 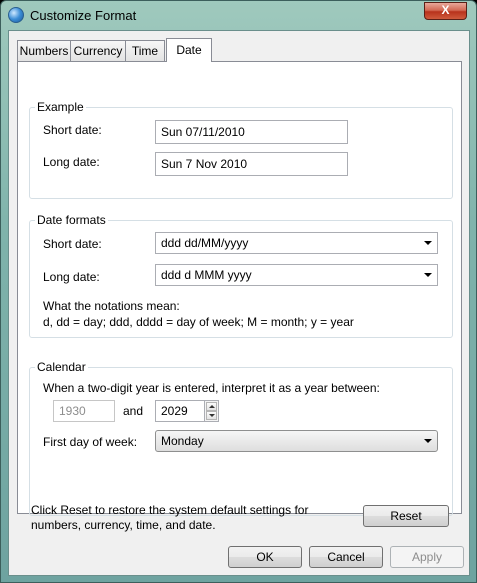 What do you see at coordinates (346, 557) in the screenshot?
I see `cancel-button: Cancel` at bounding box center [346, 557].